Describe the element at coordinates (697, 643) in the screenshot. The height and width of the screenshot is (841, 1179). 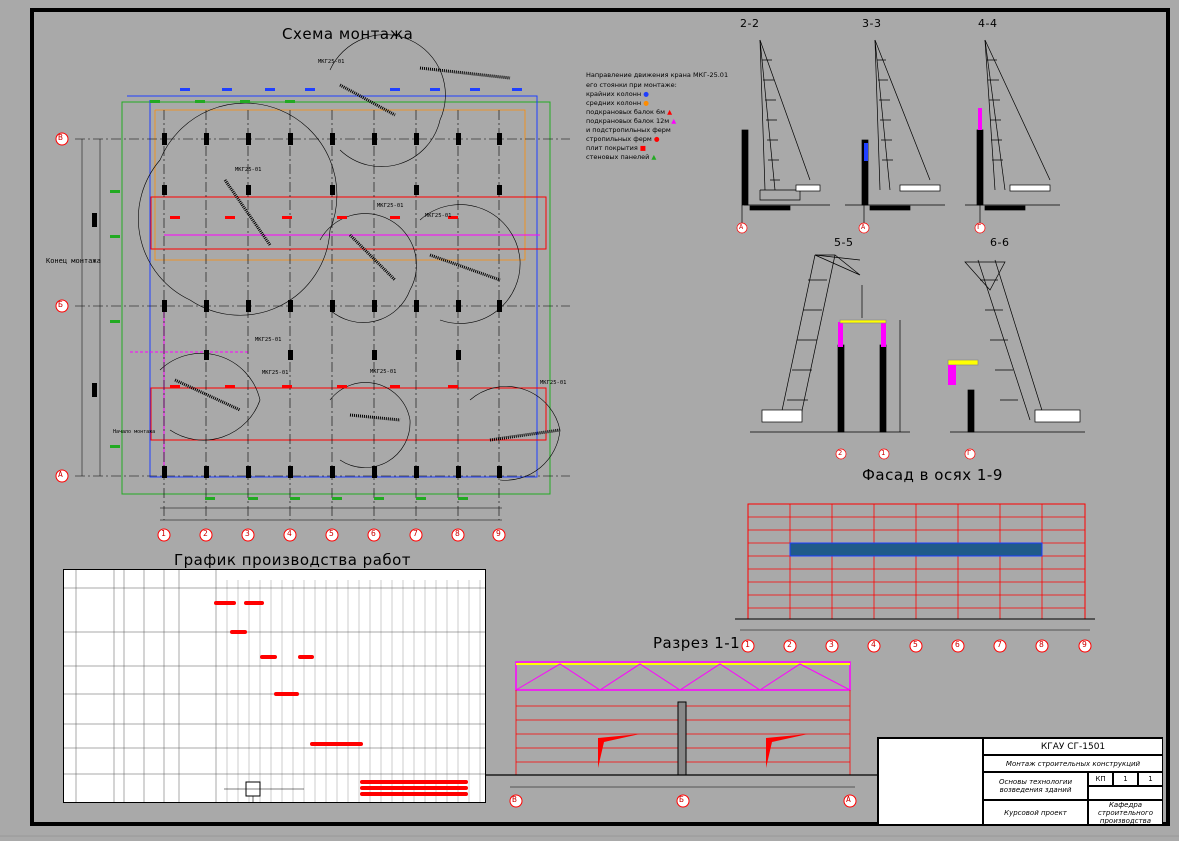
I see `cut-title: Разрез 1-1` at that location.